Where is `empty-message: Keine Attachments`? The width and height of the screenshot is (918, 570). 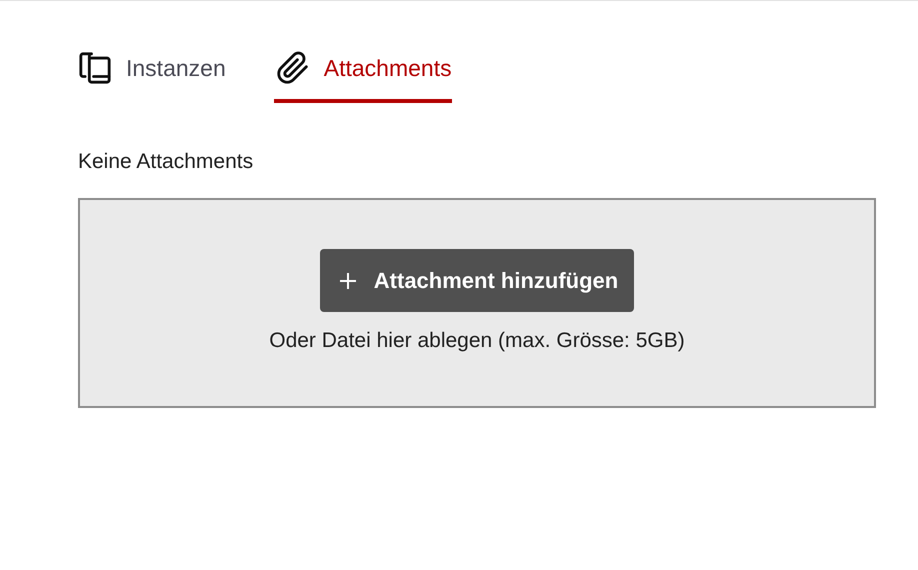
empty-message: Keine Attachments is located at coordinates (166, 162).